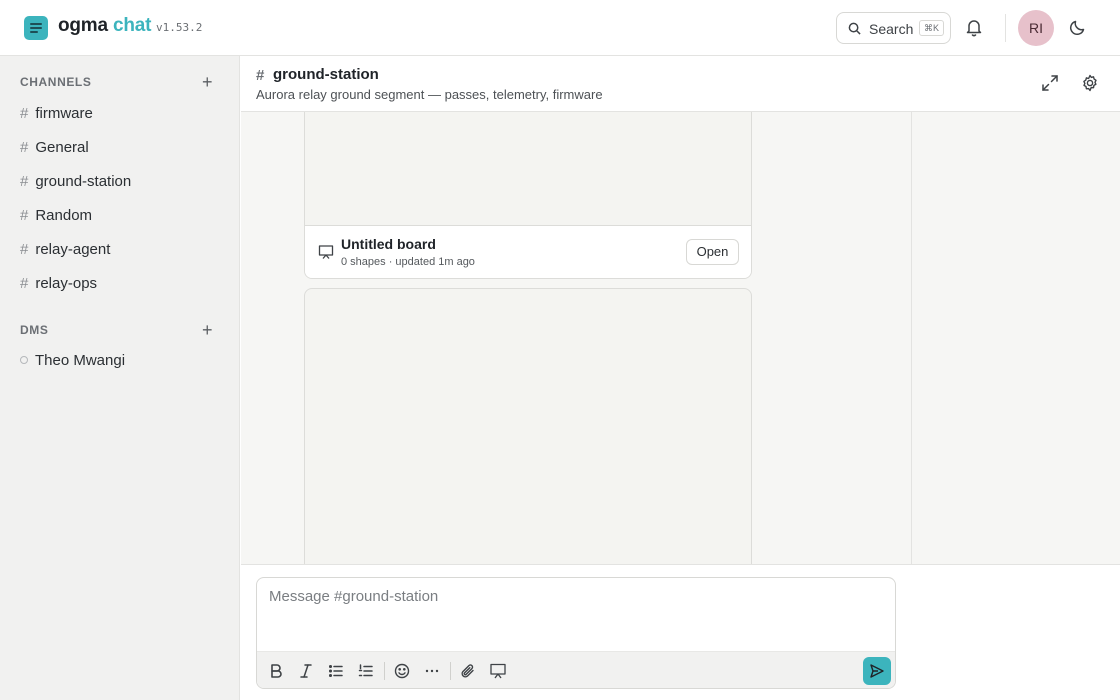  Describe the element at coordinates (179, 27) in the screenshot. I see `version-label: v1.53.2` at that location.